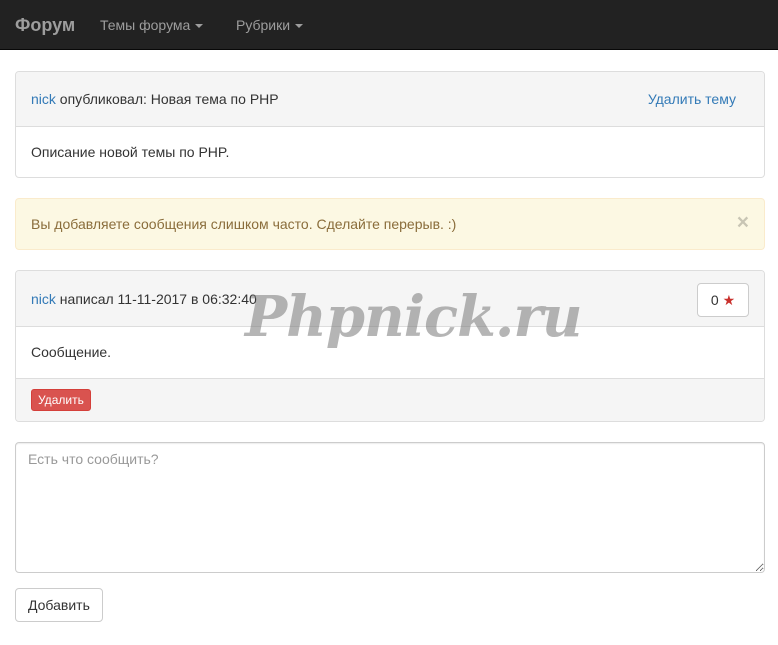 This screenshot has height=645, width=778. I want to click on brand-link: Форум, so click(45, 25).